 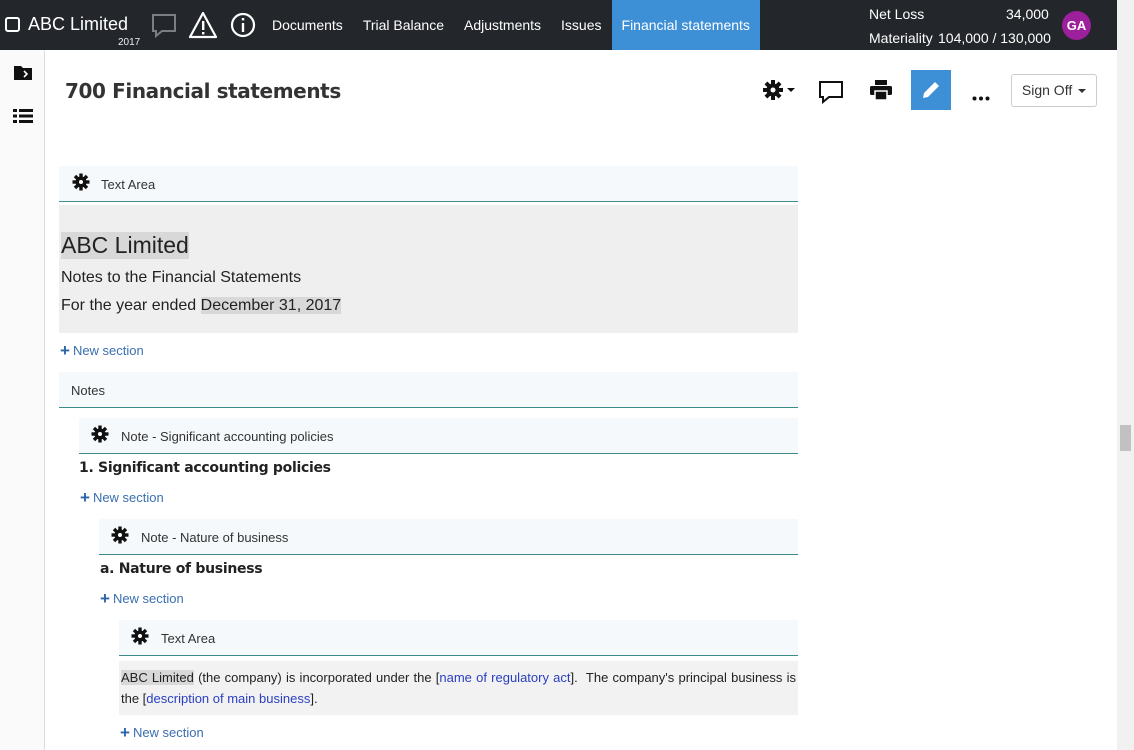 I want to click on settings-dropdown-icon, so click(x=780, y=92).